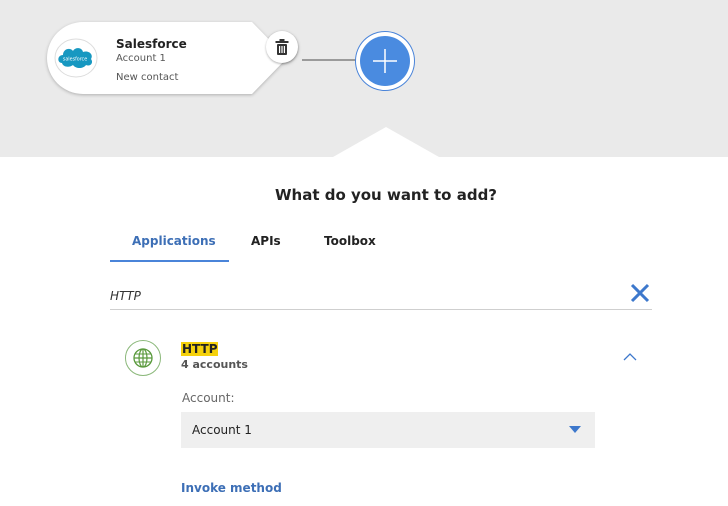  I want to click on globe-icon, so click(143, 358).